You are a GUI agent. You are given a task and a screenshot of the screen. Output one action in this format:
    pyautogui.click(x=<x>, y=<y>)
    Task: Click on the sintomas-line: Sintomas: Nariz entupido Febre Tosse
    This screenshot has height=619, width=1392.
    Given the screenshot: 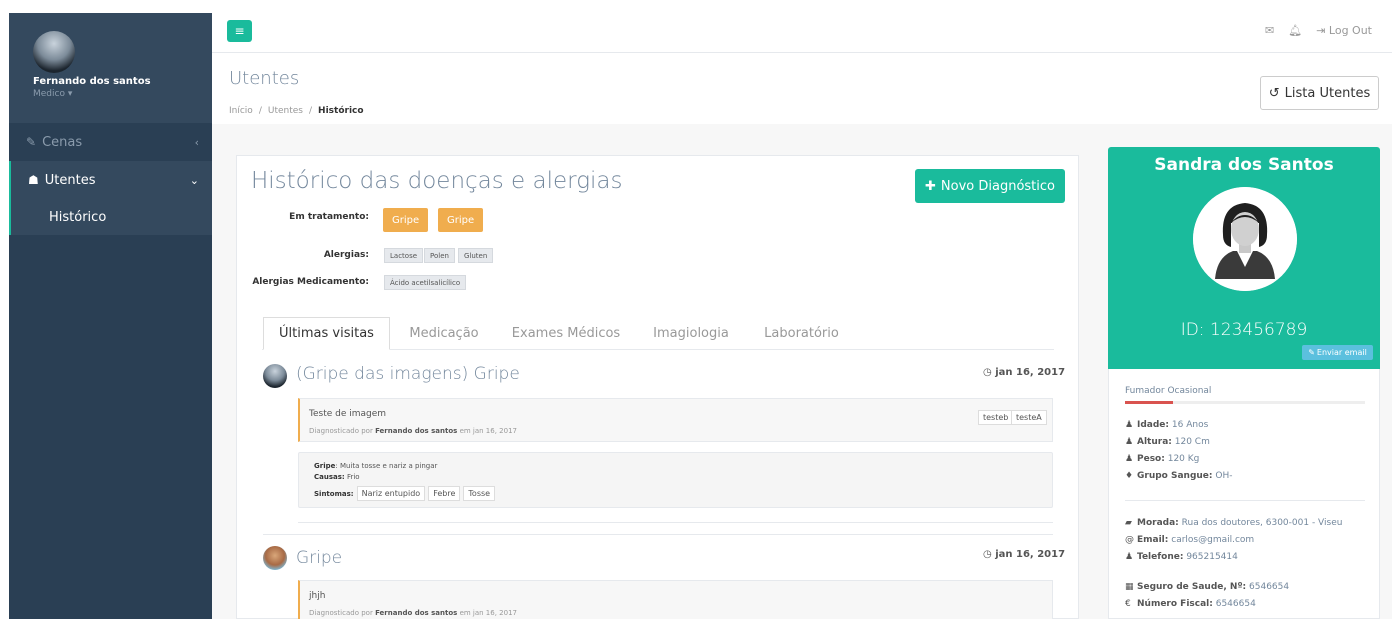 What is the action you would take?
    pyautogui.click(x=405, y=493)
    